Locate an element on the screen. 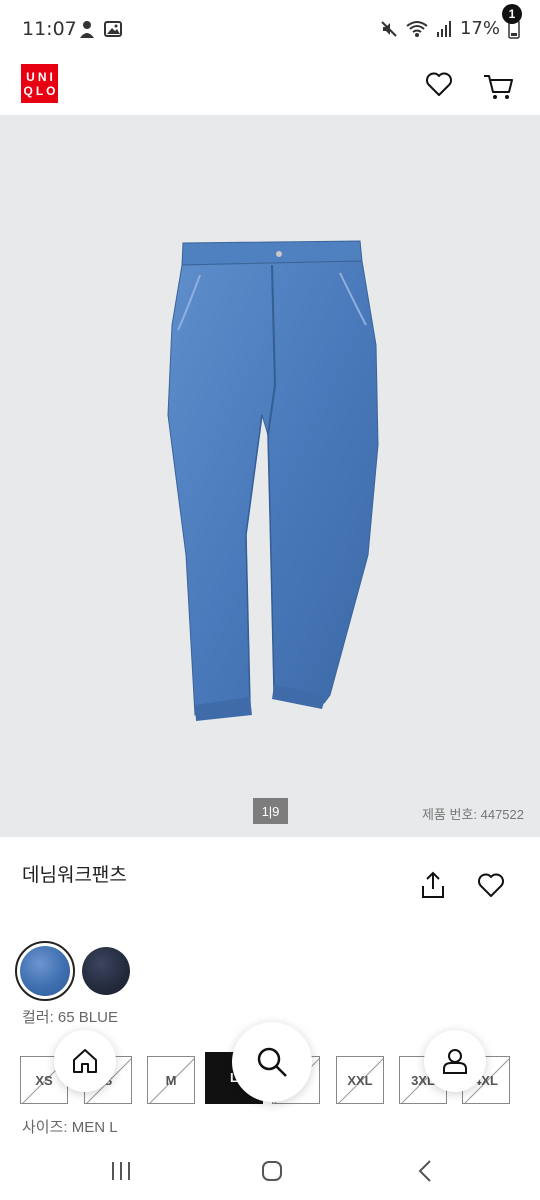 This screenshot has height=1200, width=540. size-label: M is located at coordinates (171, 1080).